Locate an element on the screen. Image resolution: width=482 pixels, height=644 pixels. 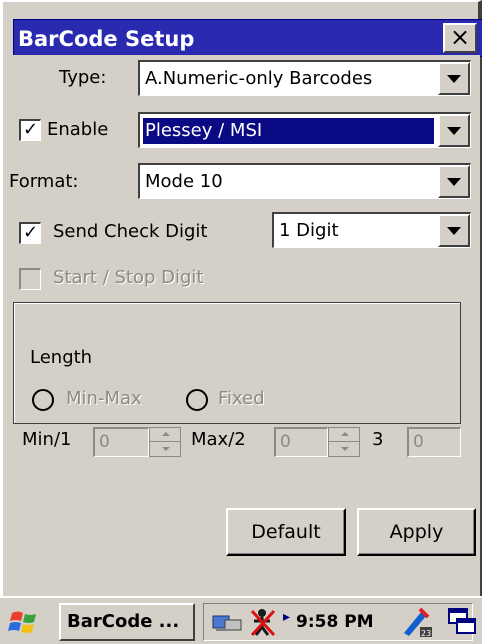
send-check-digit-label: Send Check Digit is located at coordinates (130, 231).